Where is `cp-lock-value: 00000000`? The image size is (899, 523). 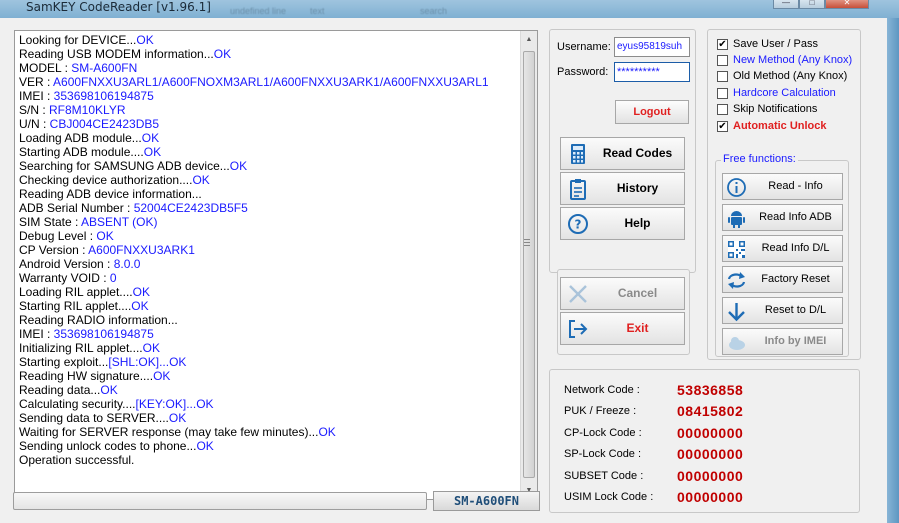 cp-lock-value: 00000000 is located at coordinates (710, 433).